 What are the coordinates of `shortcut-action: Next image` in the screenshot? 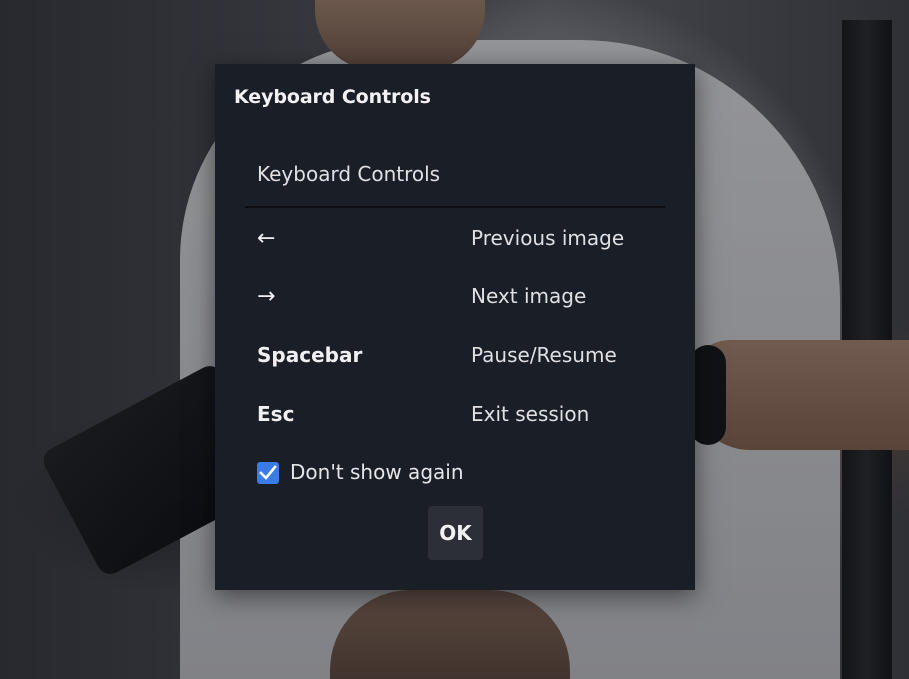 It's located at (529, 296).